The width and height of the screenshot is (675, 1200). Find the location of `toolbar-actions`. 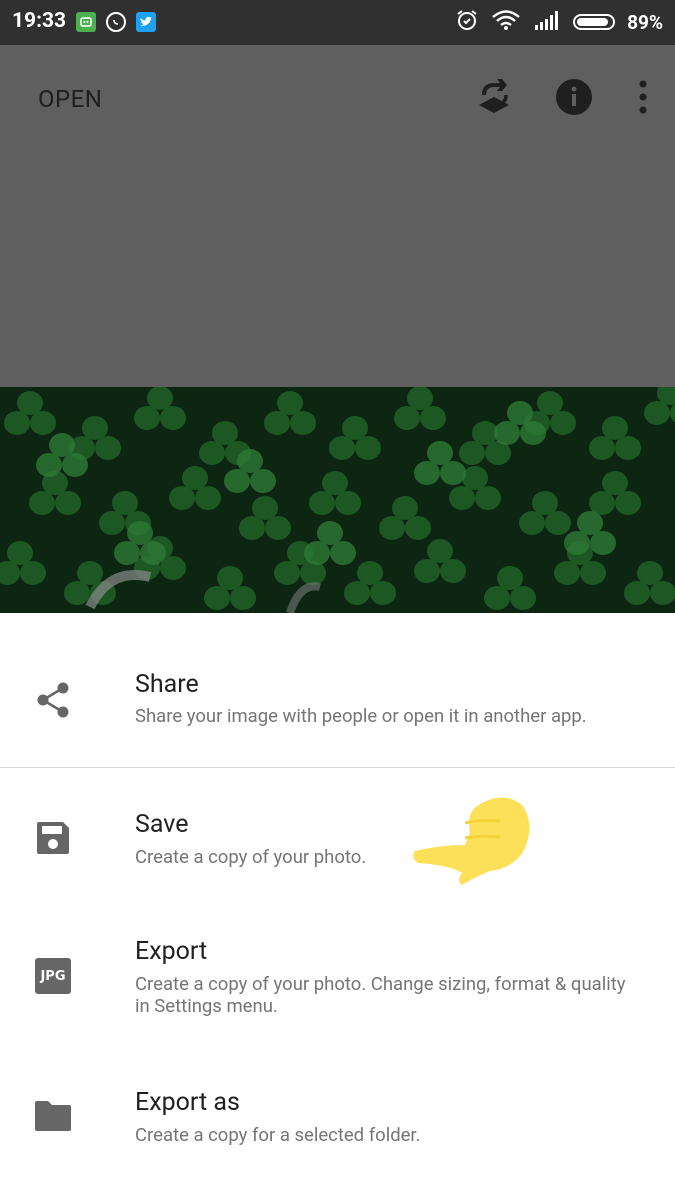

toolbar-actions is located at coordinates (563, 97).